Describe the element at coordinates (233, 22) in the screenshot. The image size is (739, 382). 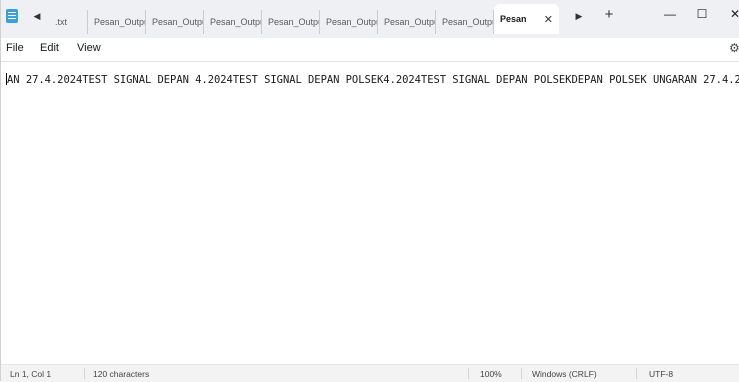
I see `tab-pesan-output-3: Pesan_Outpu` at that location.